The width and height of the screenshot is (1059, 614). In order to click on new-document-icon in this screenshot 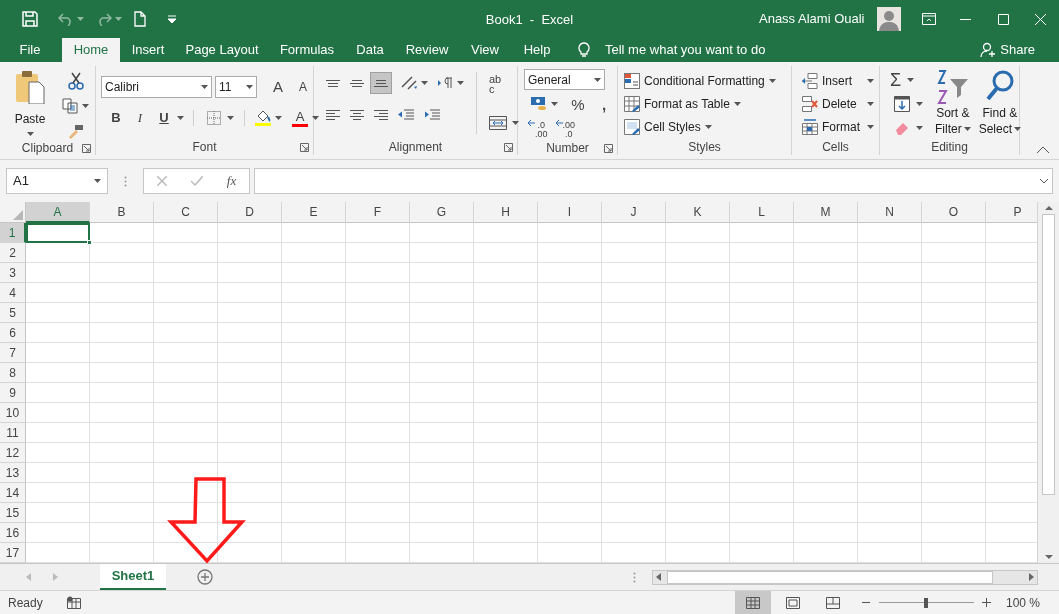, I will do `click(140, 19)`.